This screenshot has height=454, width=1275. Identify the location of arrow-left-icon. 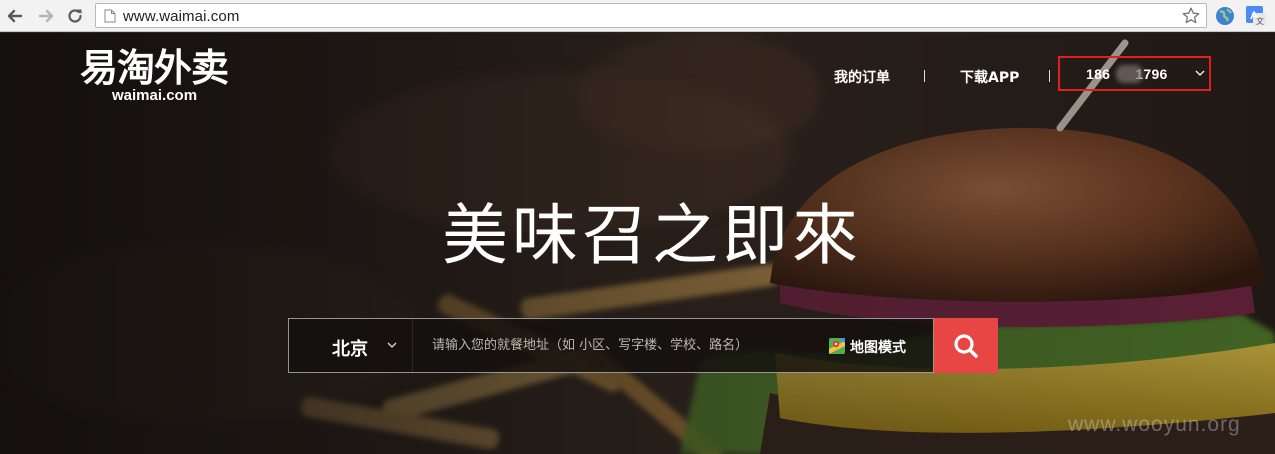
(15, 16).